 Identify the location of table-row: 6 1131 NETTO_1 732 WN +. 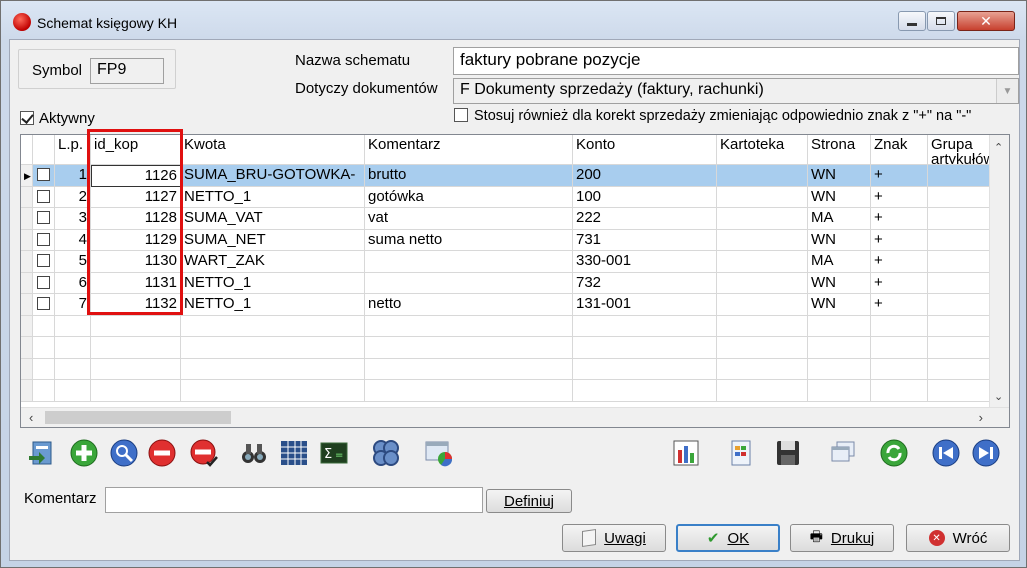
(505, 283).